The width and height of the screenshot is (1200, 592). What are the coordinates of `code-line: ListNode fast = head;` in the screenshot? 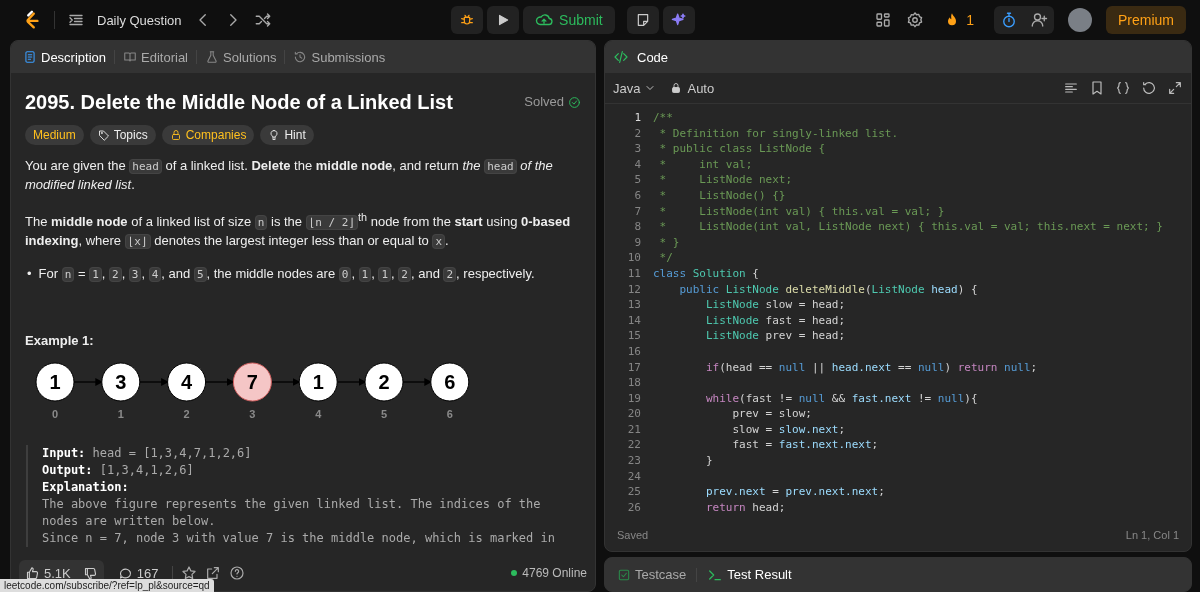 It's located at (775, 320).